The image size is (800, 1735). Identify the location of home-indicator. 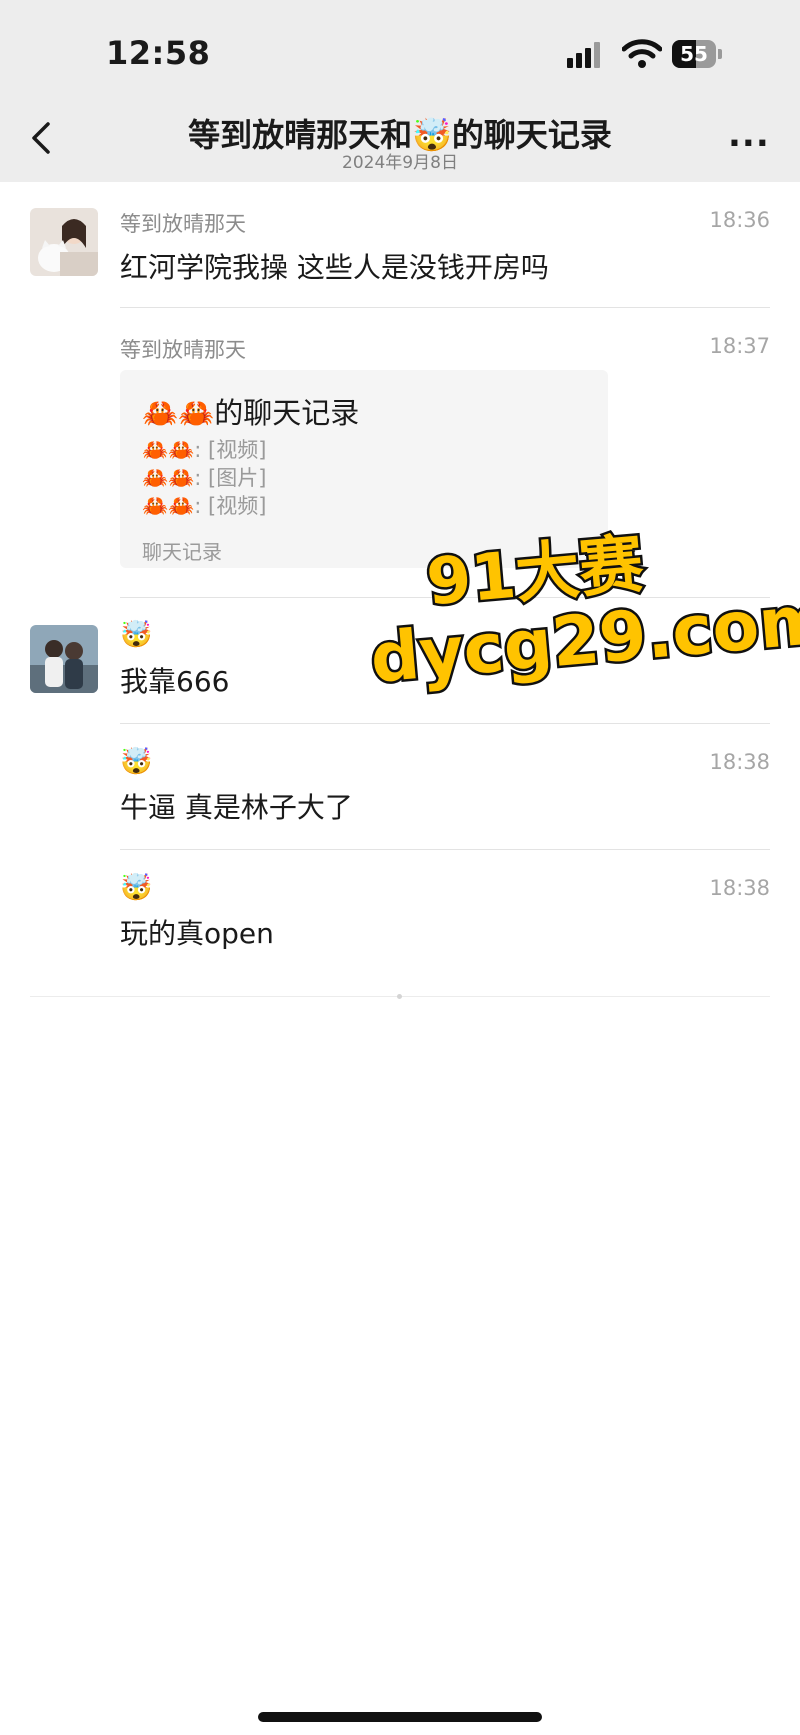
(400, 1717).